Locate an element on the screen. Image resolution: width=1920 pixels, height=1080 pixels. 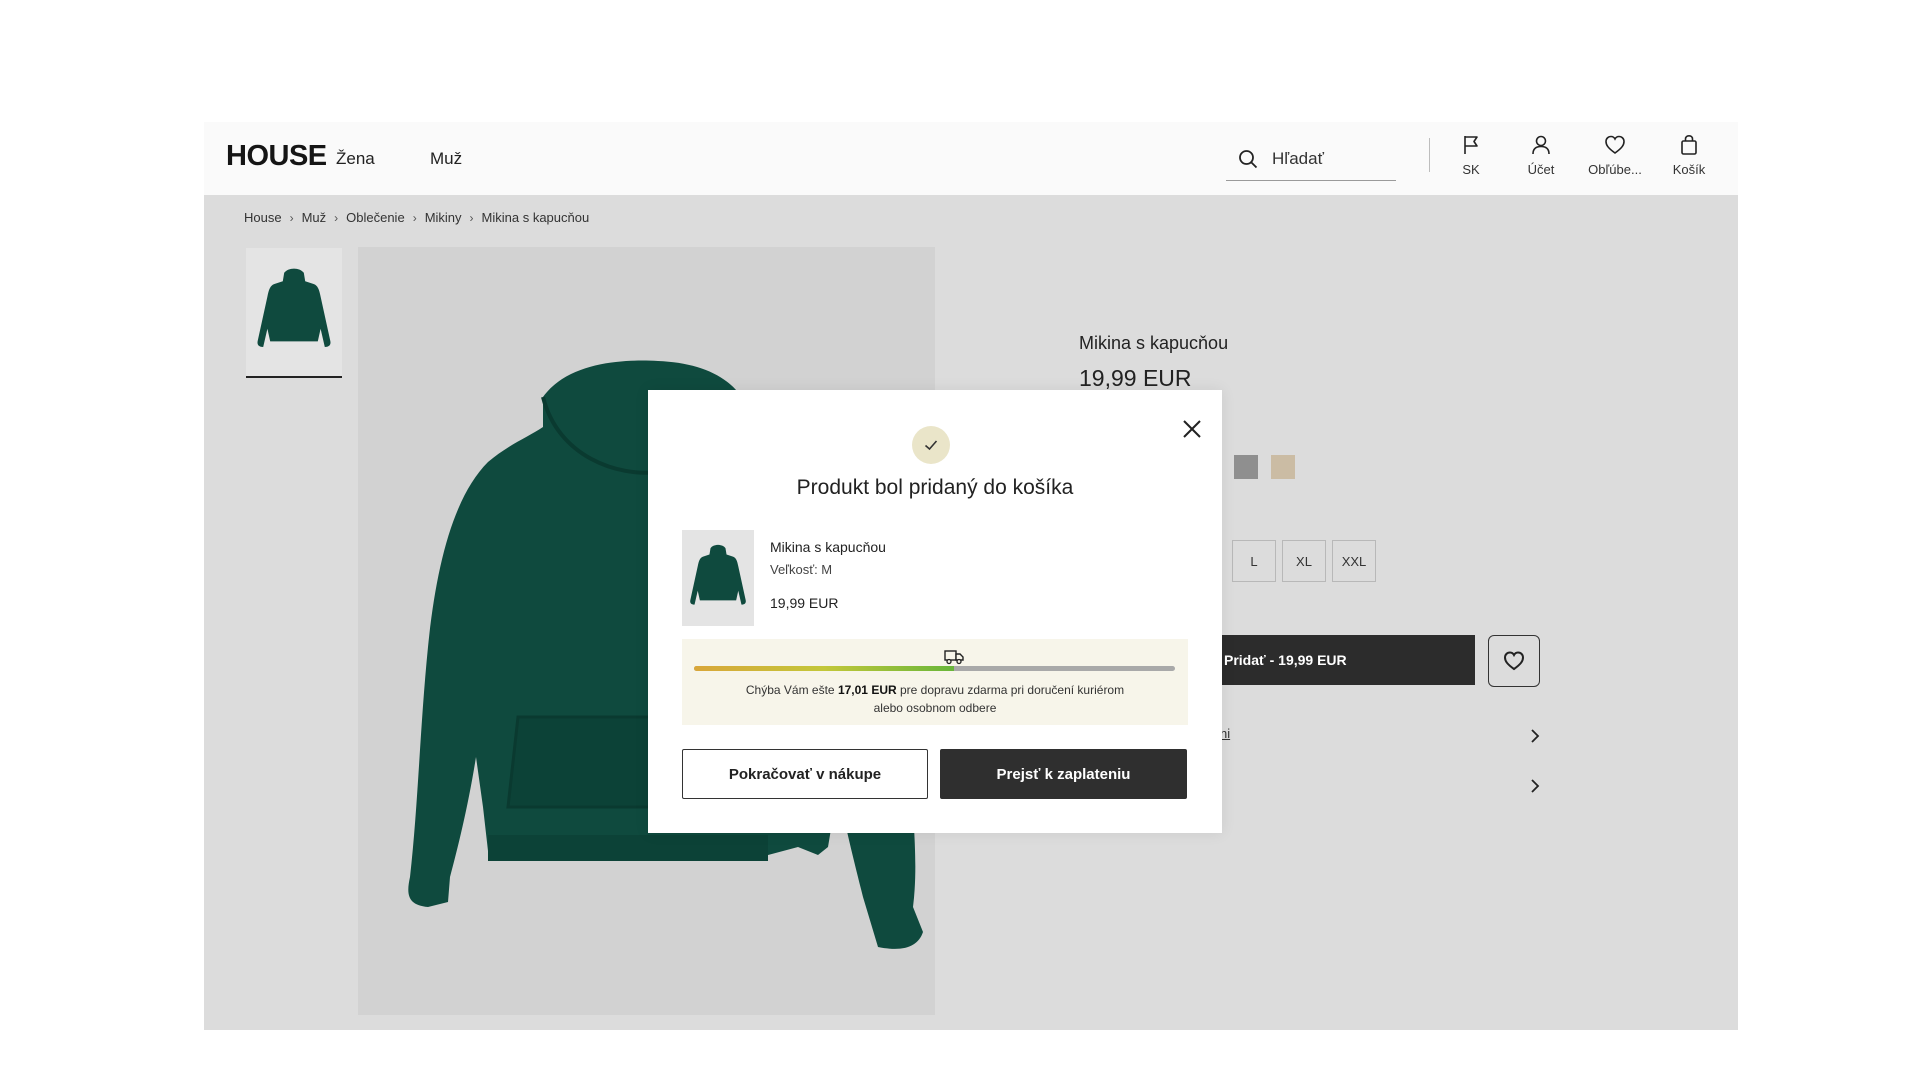
size-button-xxl: XXL is located at coordinates (1354, 561).